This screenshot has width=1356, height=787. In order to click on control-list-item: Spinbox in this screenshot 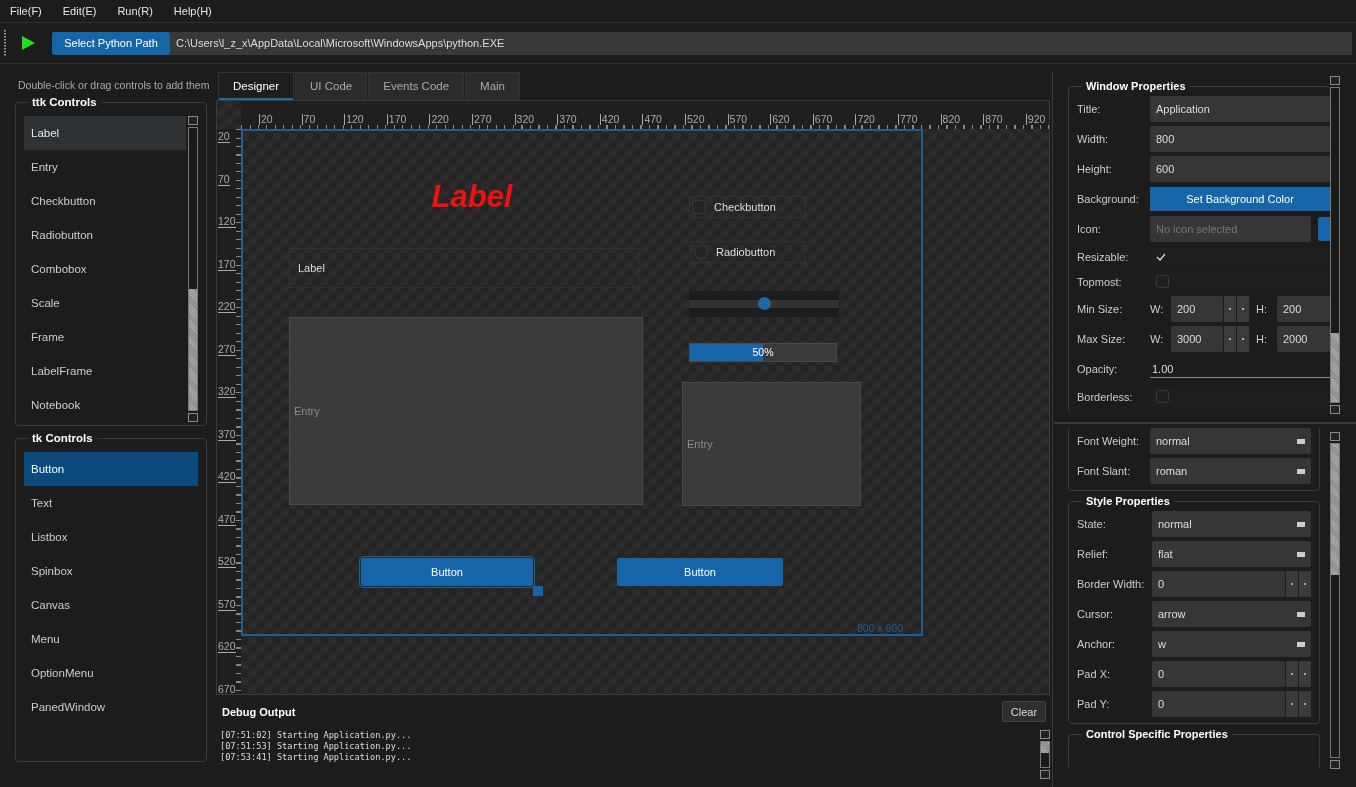, I will do `click(111, 571)`.